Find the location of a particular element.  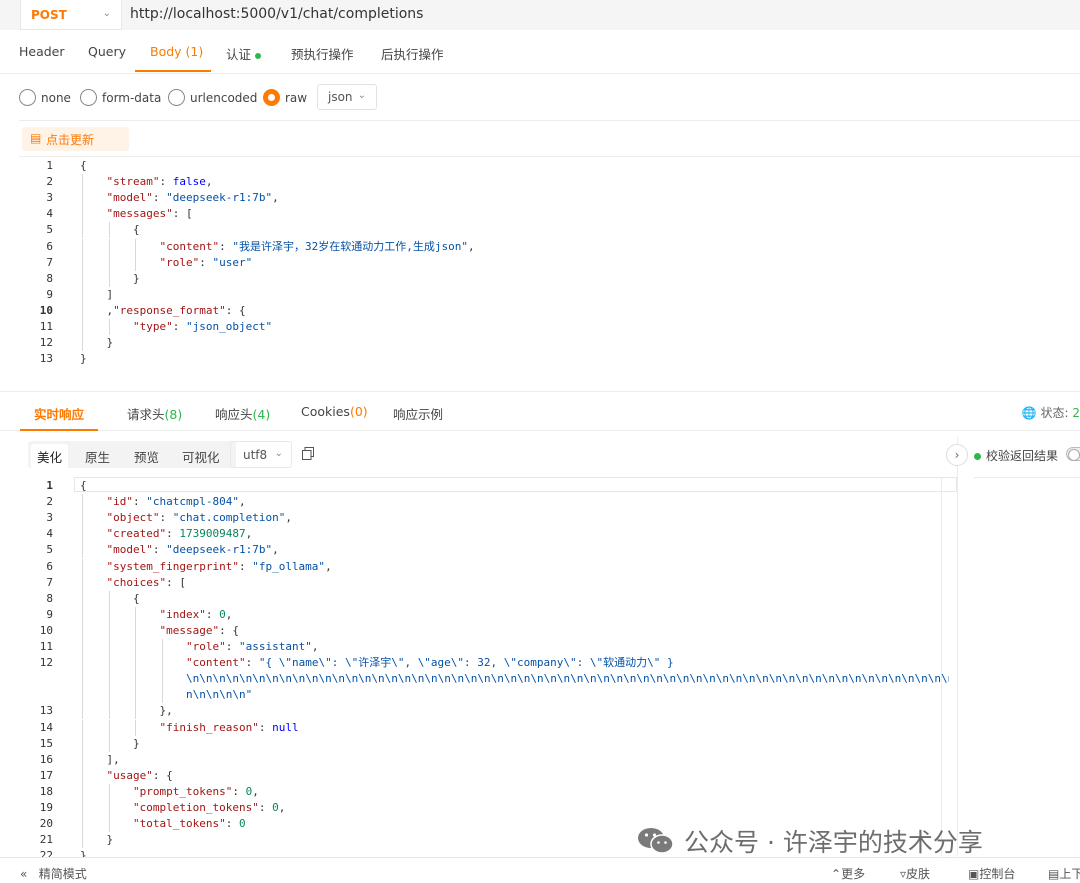

auth-status-dot is located at coordinates (258, 55).